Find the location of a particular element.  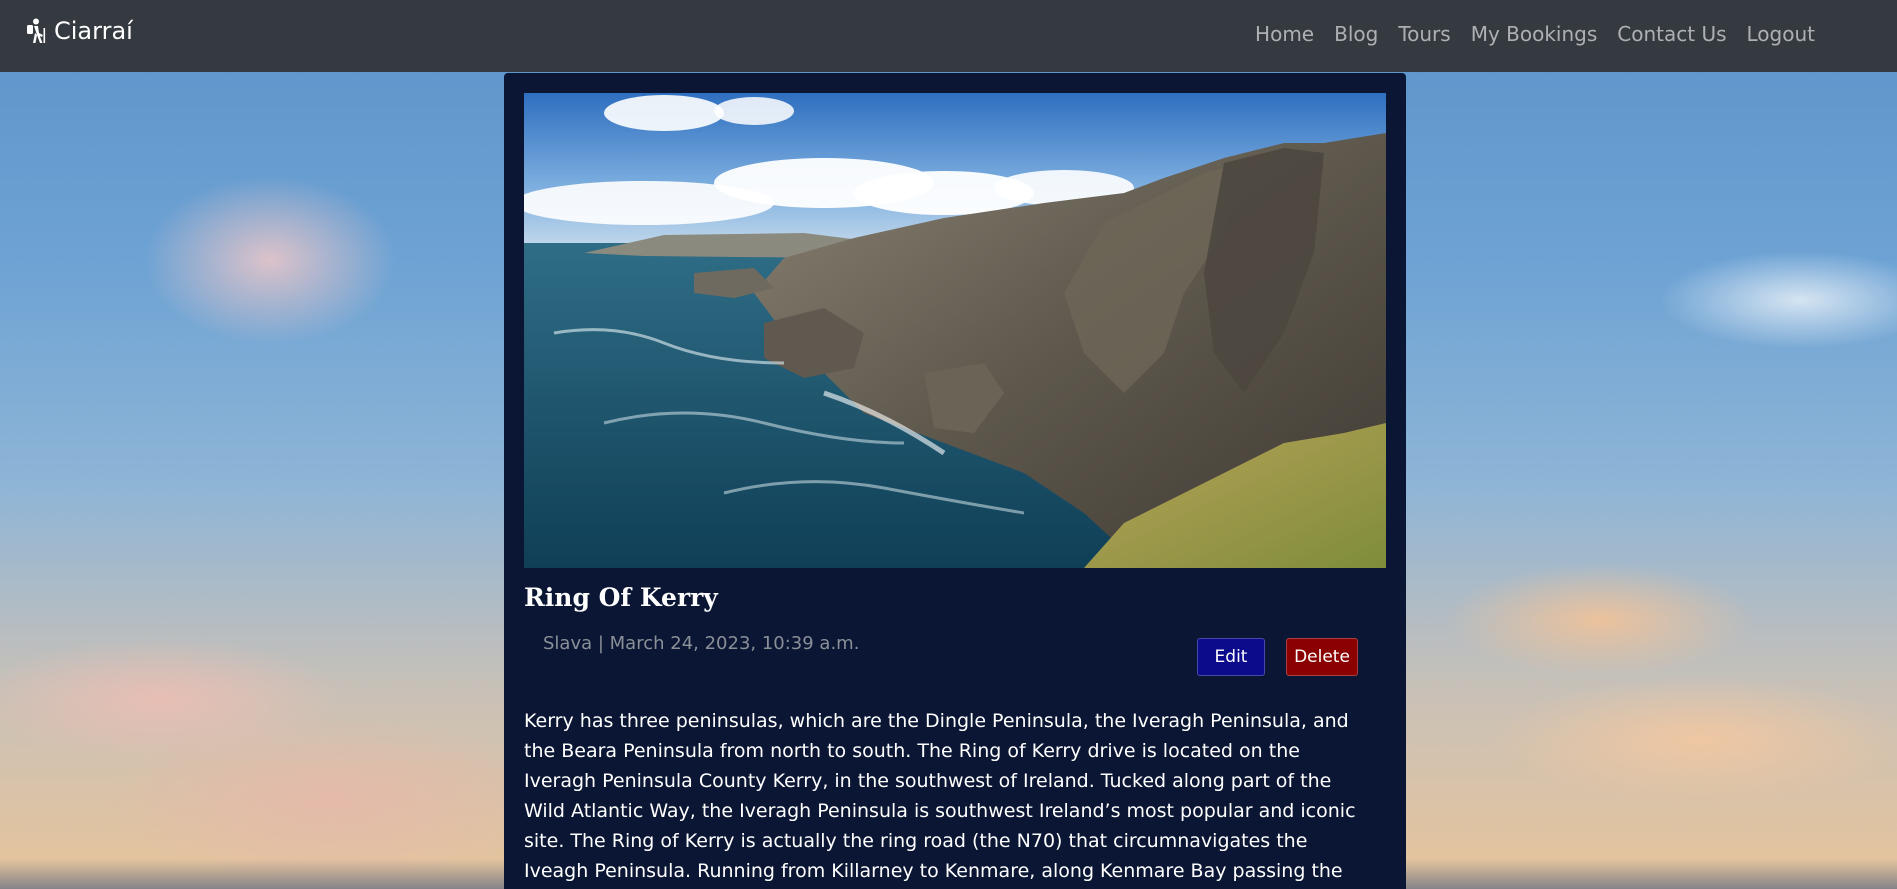

nav-link-tours: Tours is located at coordinates (1424, 34).